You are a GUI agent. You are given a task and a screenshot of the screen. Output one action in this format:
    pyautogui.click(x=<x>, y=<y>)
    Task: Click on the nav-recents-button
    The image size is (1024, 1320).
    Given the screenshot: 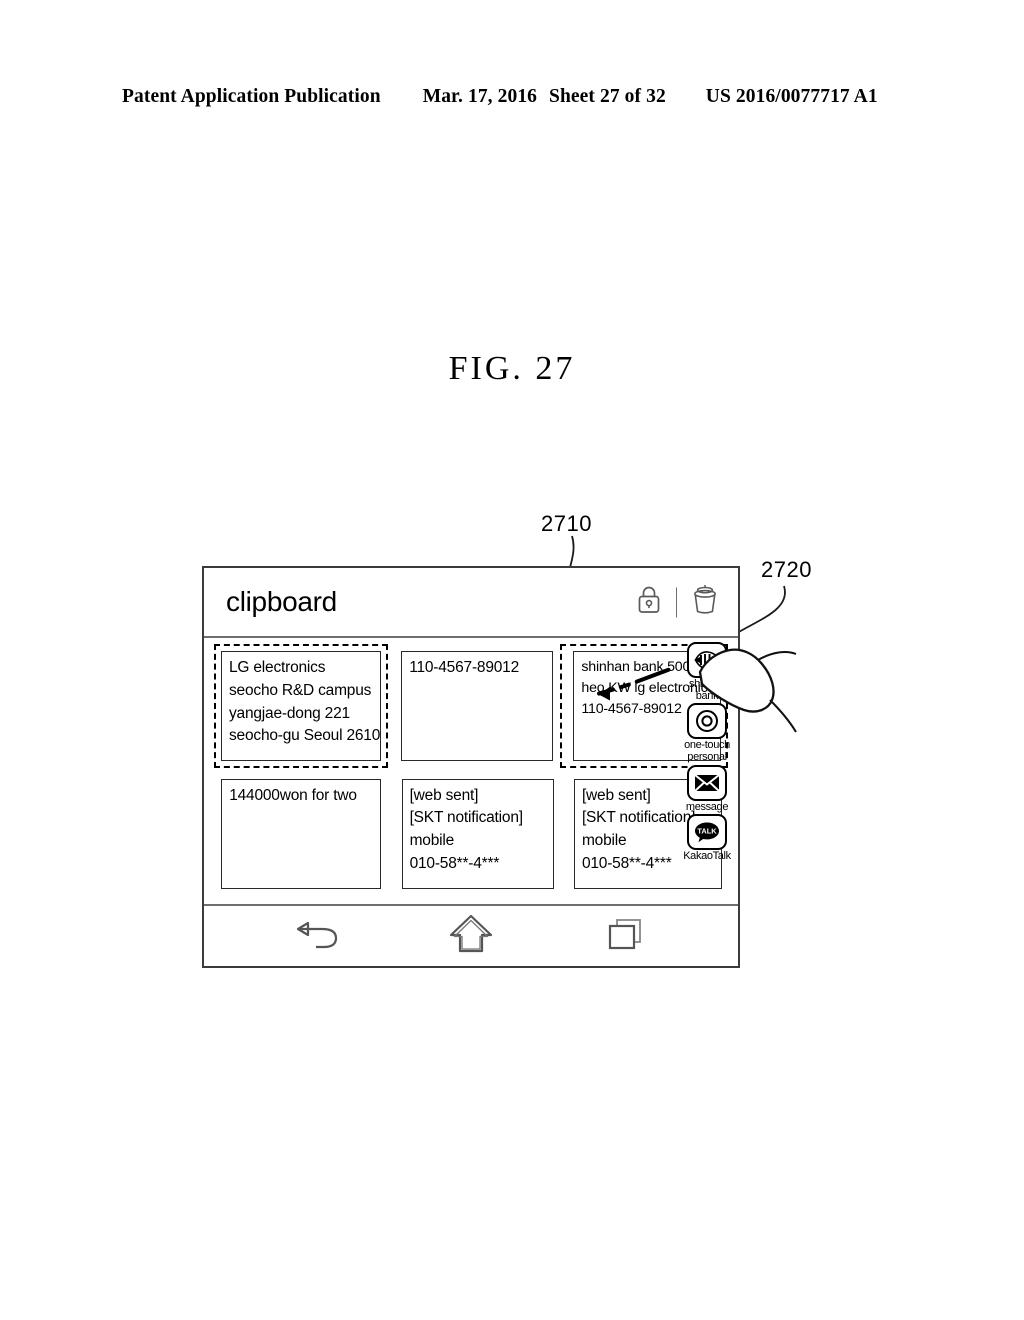 What is the action you would take?
    pyautogui.click(x=626, y=936)
    